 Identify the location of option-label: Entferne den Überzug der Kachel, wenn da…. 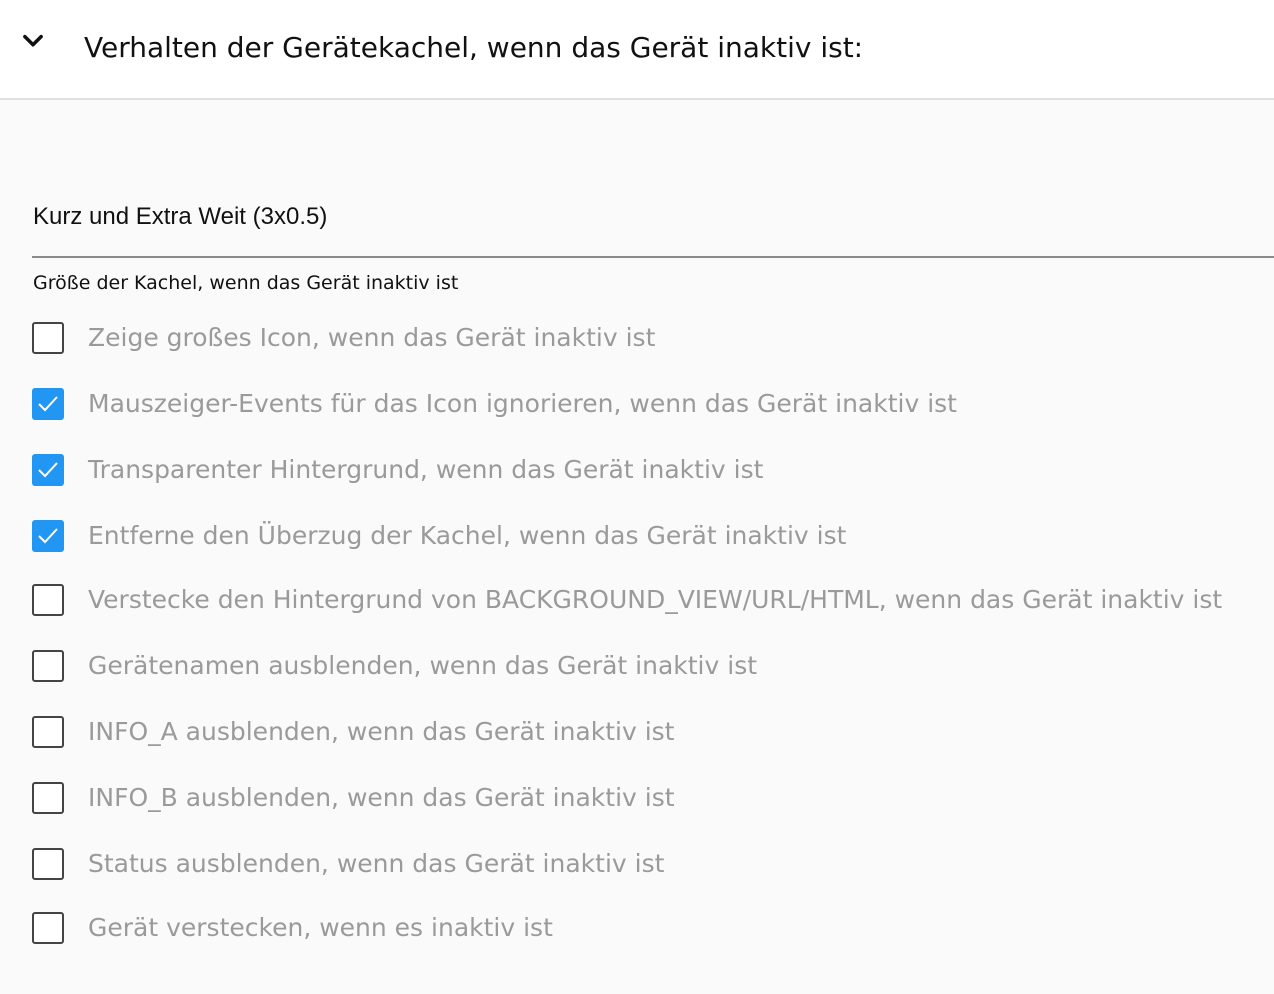
(467, 535).